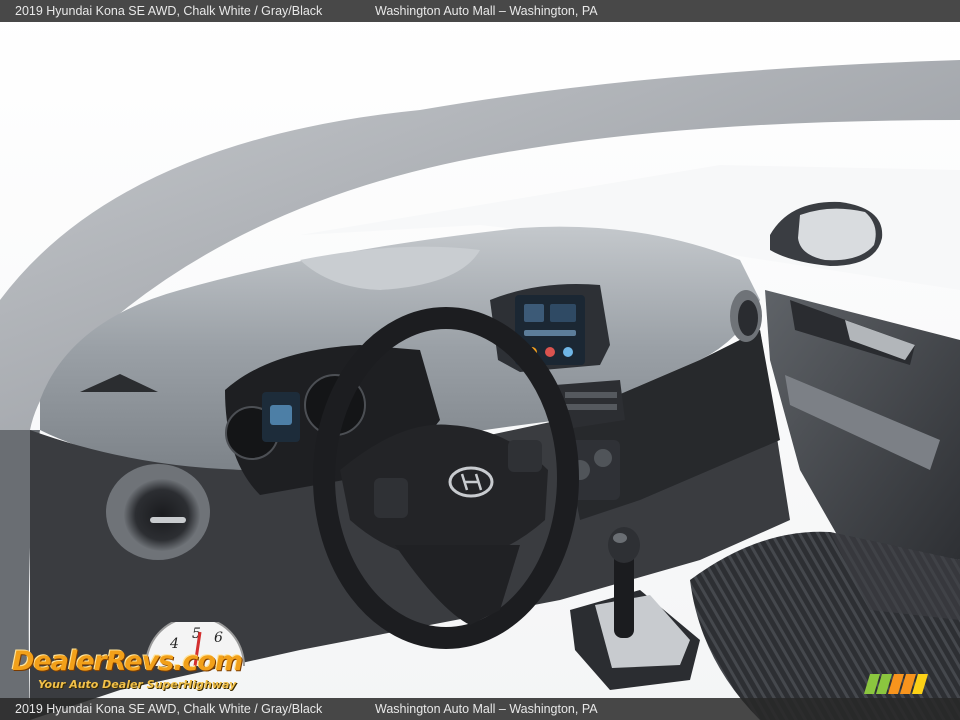  Describe the element at coordinates (137, 684) in the screenshot. I see `watermark-tagline: Your Auto Dealer SuperHighway` at that location.